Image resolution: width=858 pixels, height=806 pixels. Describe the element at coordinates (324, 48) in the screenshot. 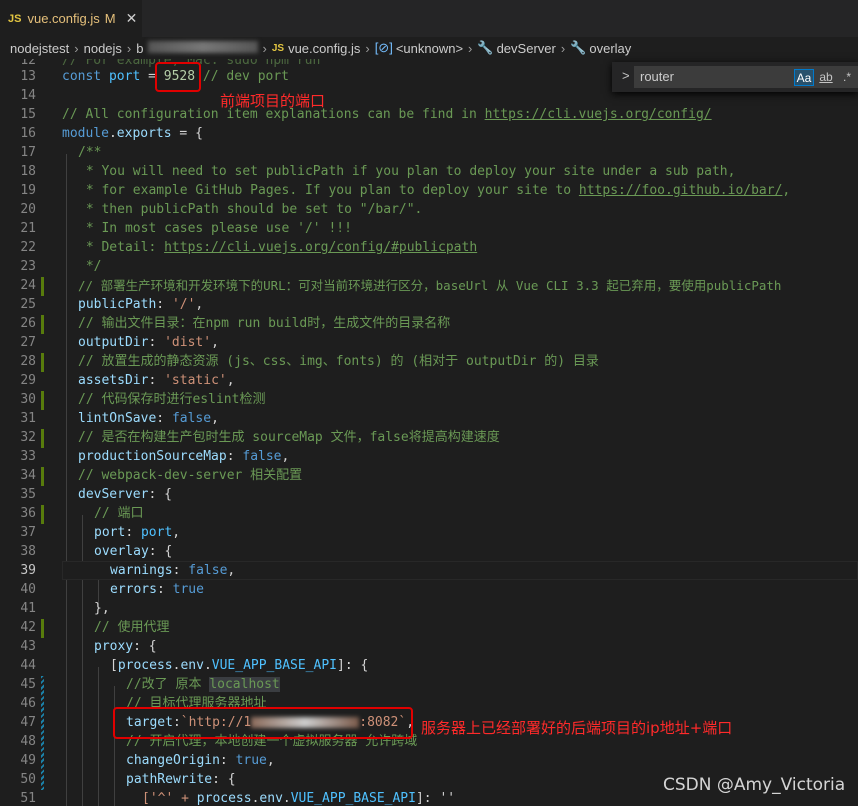

I see `breadcrumb-item-file: vue.config.js` at that location.